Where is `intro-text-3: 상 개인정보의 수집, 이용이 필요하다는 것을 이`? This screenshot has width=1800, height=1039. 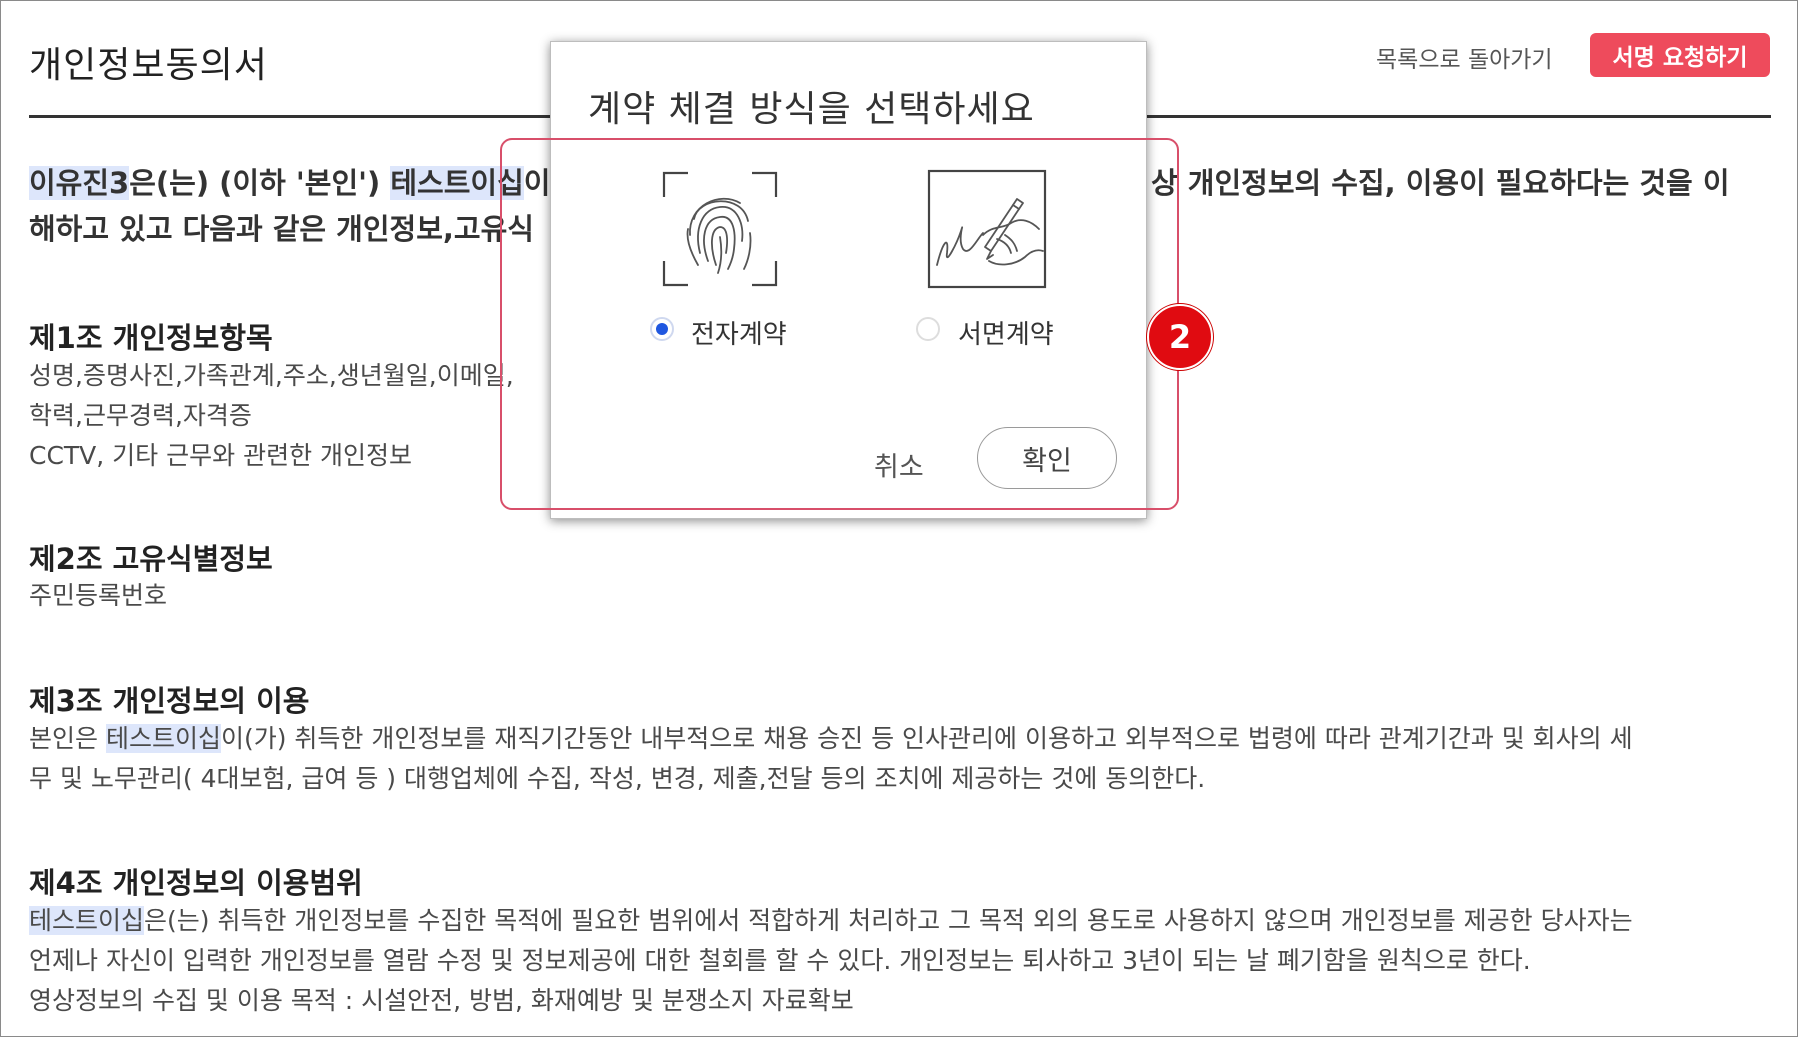
intro-text-3: 상 개인정보의 수집, 이용이 필요하다는 것을 이 is located at coordinates (1440, 183).